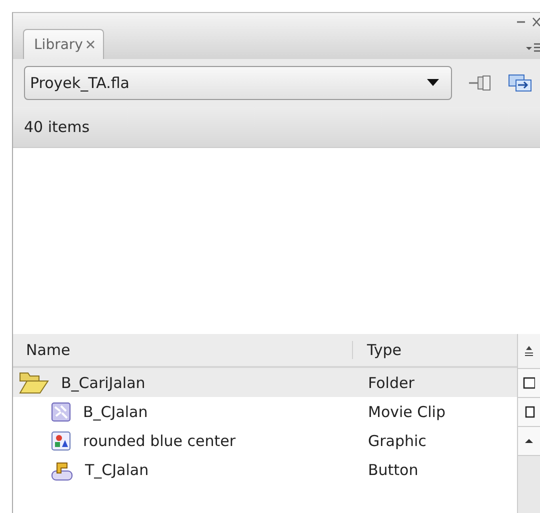  What do you see at coordinates (103, 383) in the screenshot?
I see `item-name: B_CariJalan` at bounding box center [103, 383].